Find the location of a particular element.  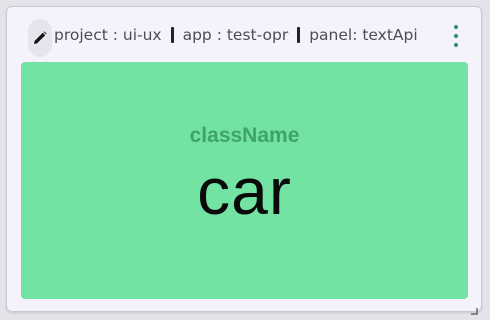

app-segment: app : test-opr is located at coordinates (235, 35).